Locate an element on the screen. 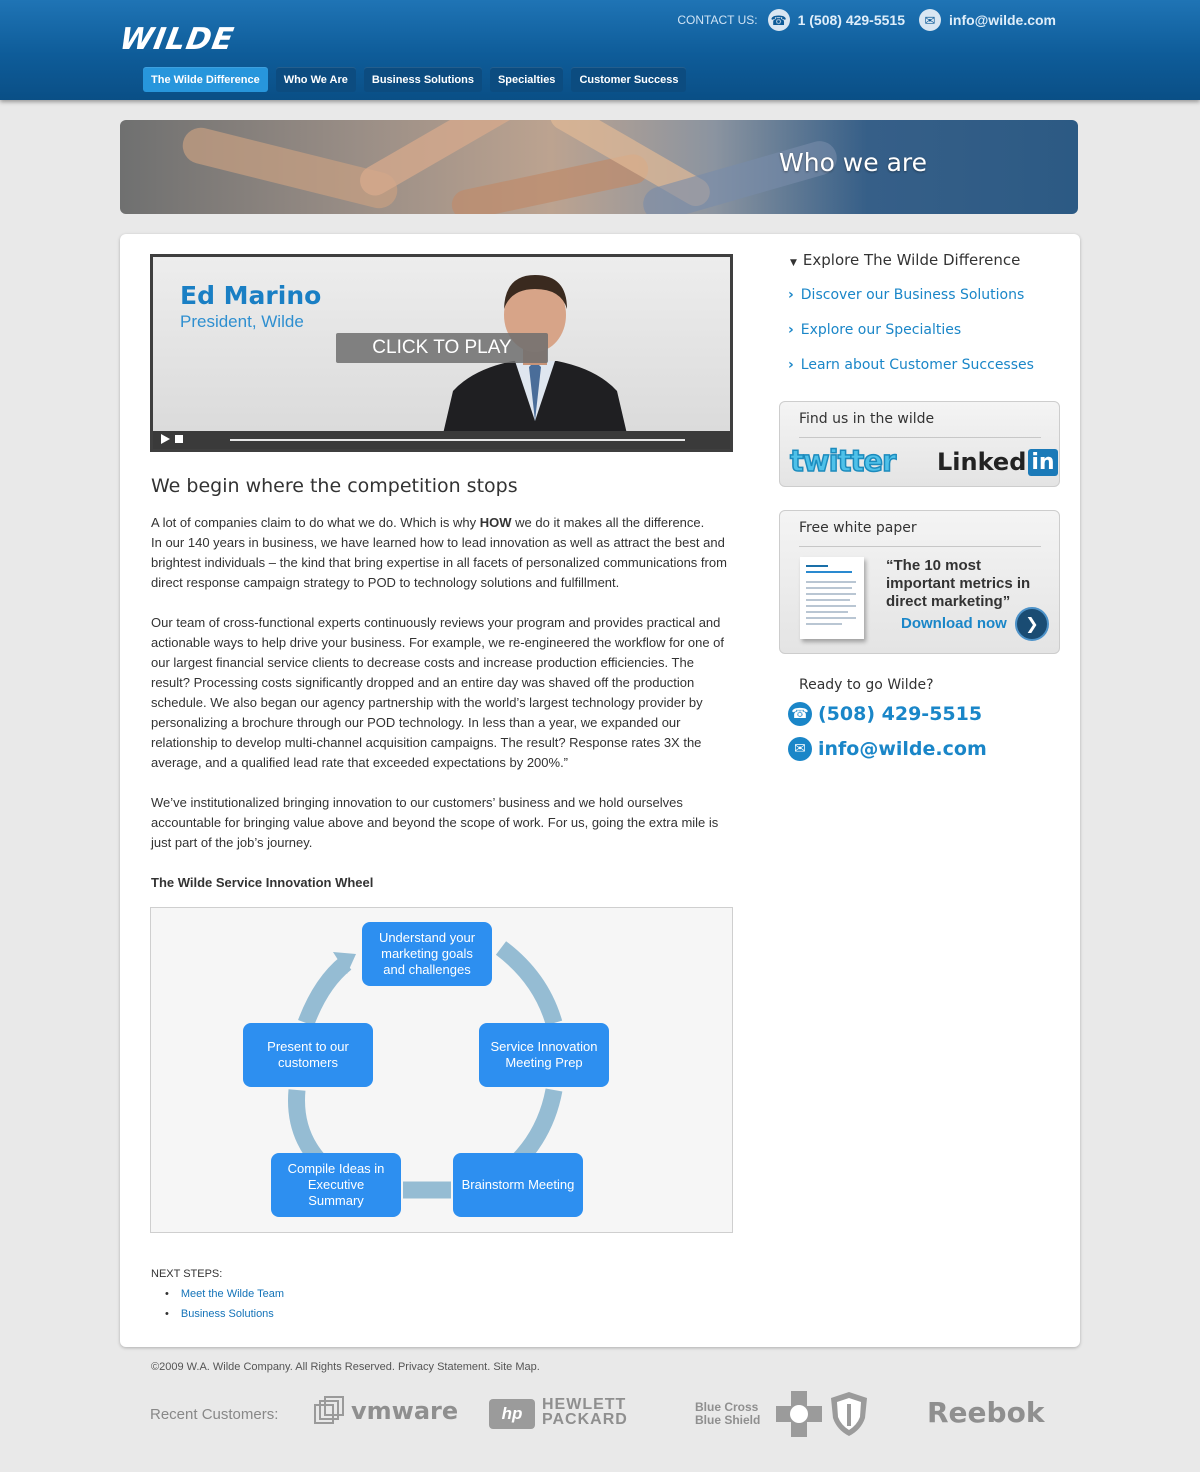 The height and width of the screenshot is (1472, 1200). next-steps-list: Meet the Wilde Team Business Solutions is located at coordinates (224, 1304).